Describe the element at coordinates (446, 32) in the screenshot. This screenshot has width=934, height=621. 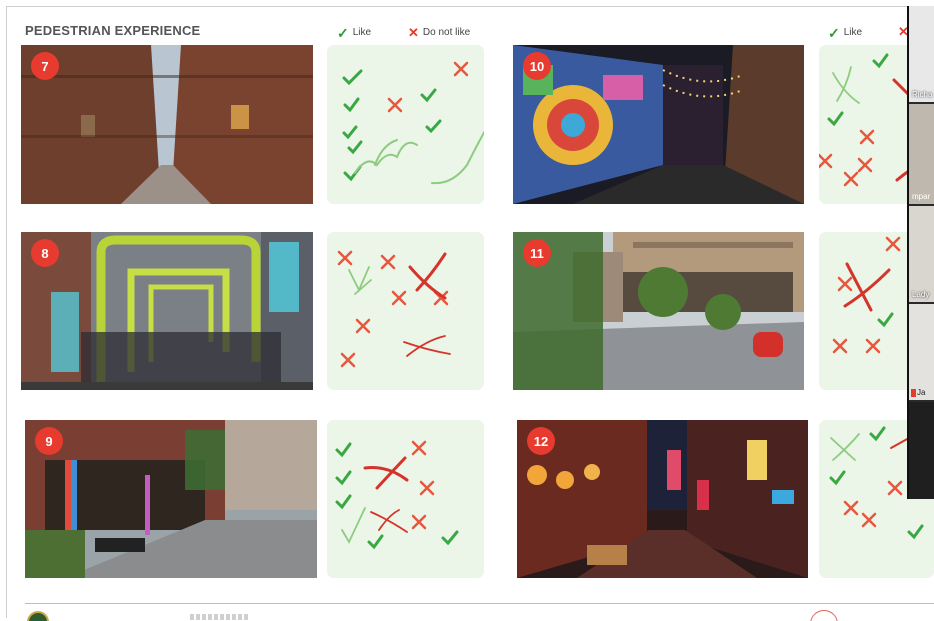
I see `legend-dislike-label: Do not like` at that location.